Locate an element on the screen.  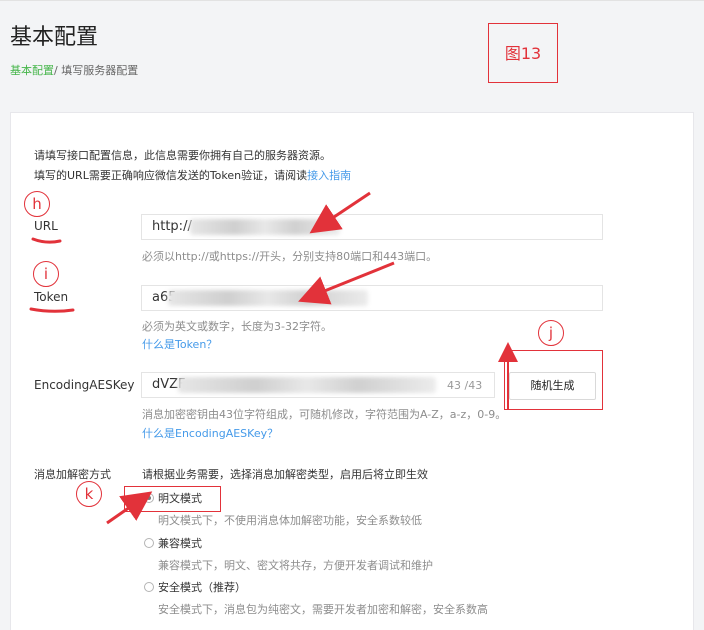
arrow-plaintext is located at coordinates (129, 508).